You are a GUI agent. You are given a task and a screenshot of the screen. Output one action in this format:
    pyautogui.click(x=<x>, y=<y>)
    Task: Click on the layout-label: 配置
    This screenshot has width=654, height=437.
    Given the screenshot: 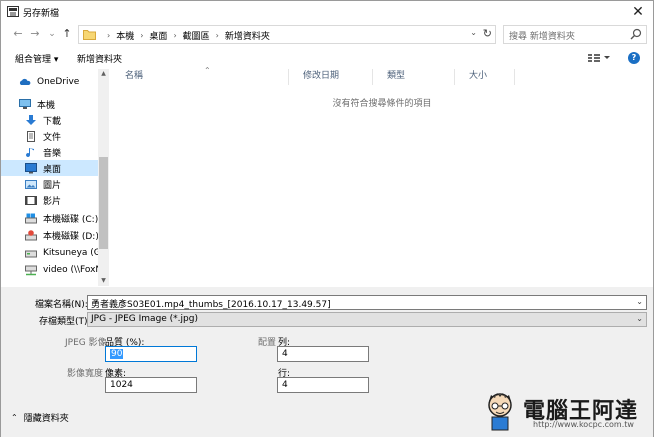 What is the action you would take?
    pyautogui.click(x=267, y=343)
    